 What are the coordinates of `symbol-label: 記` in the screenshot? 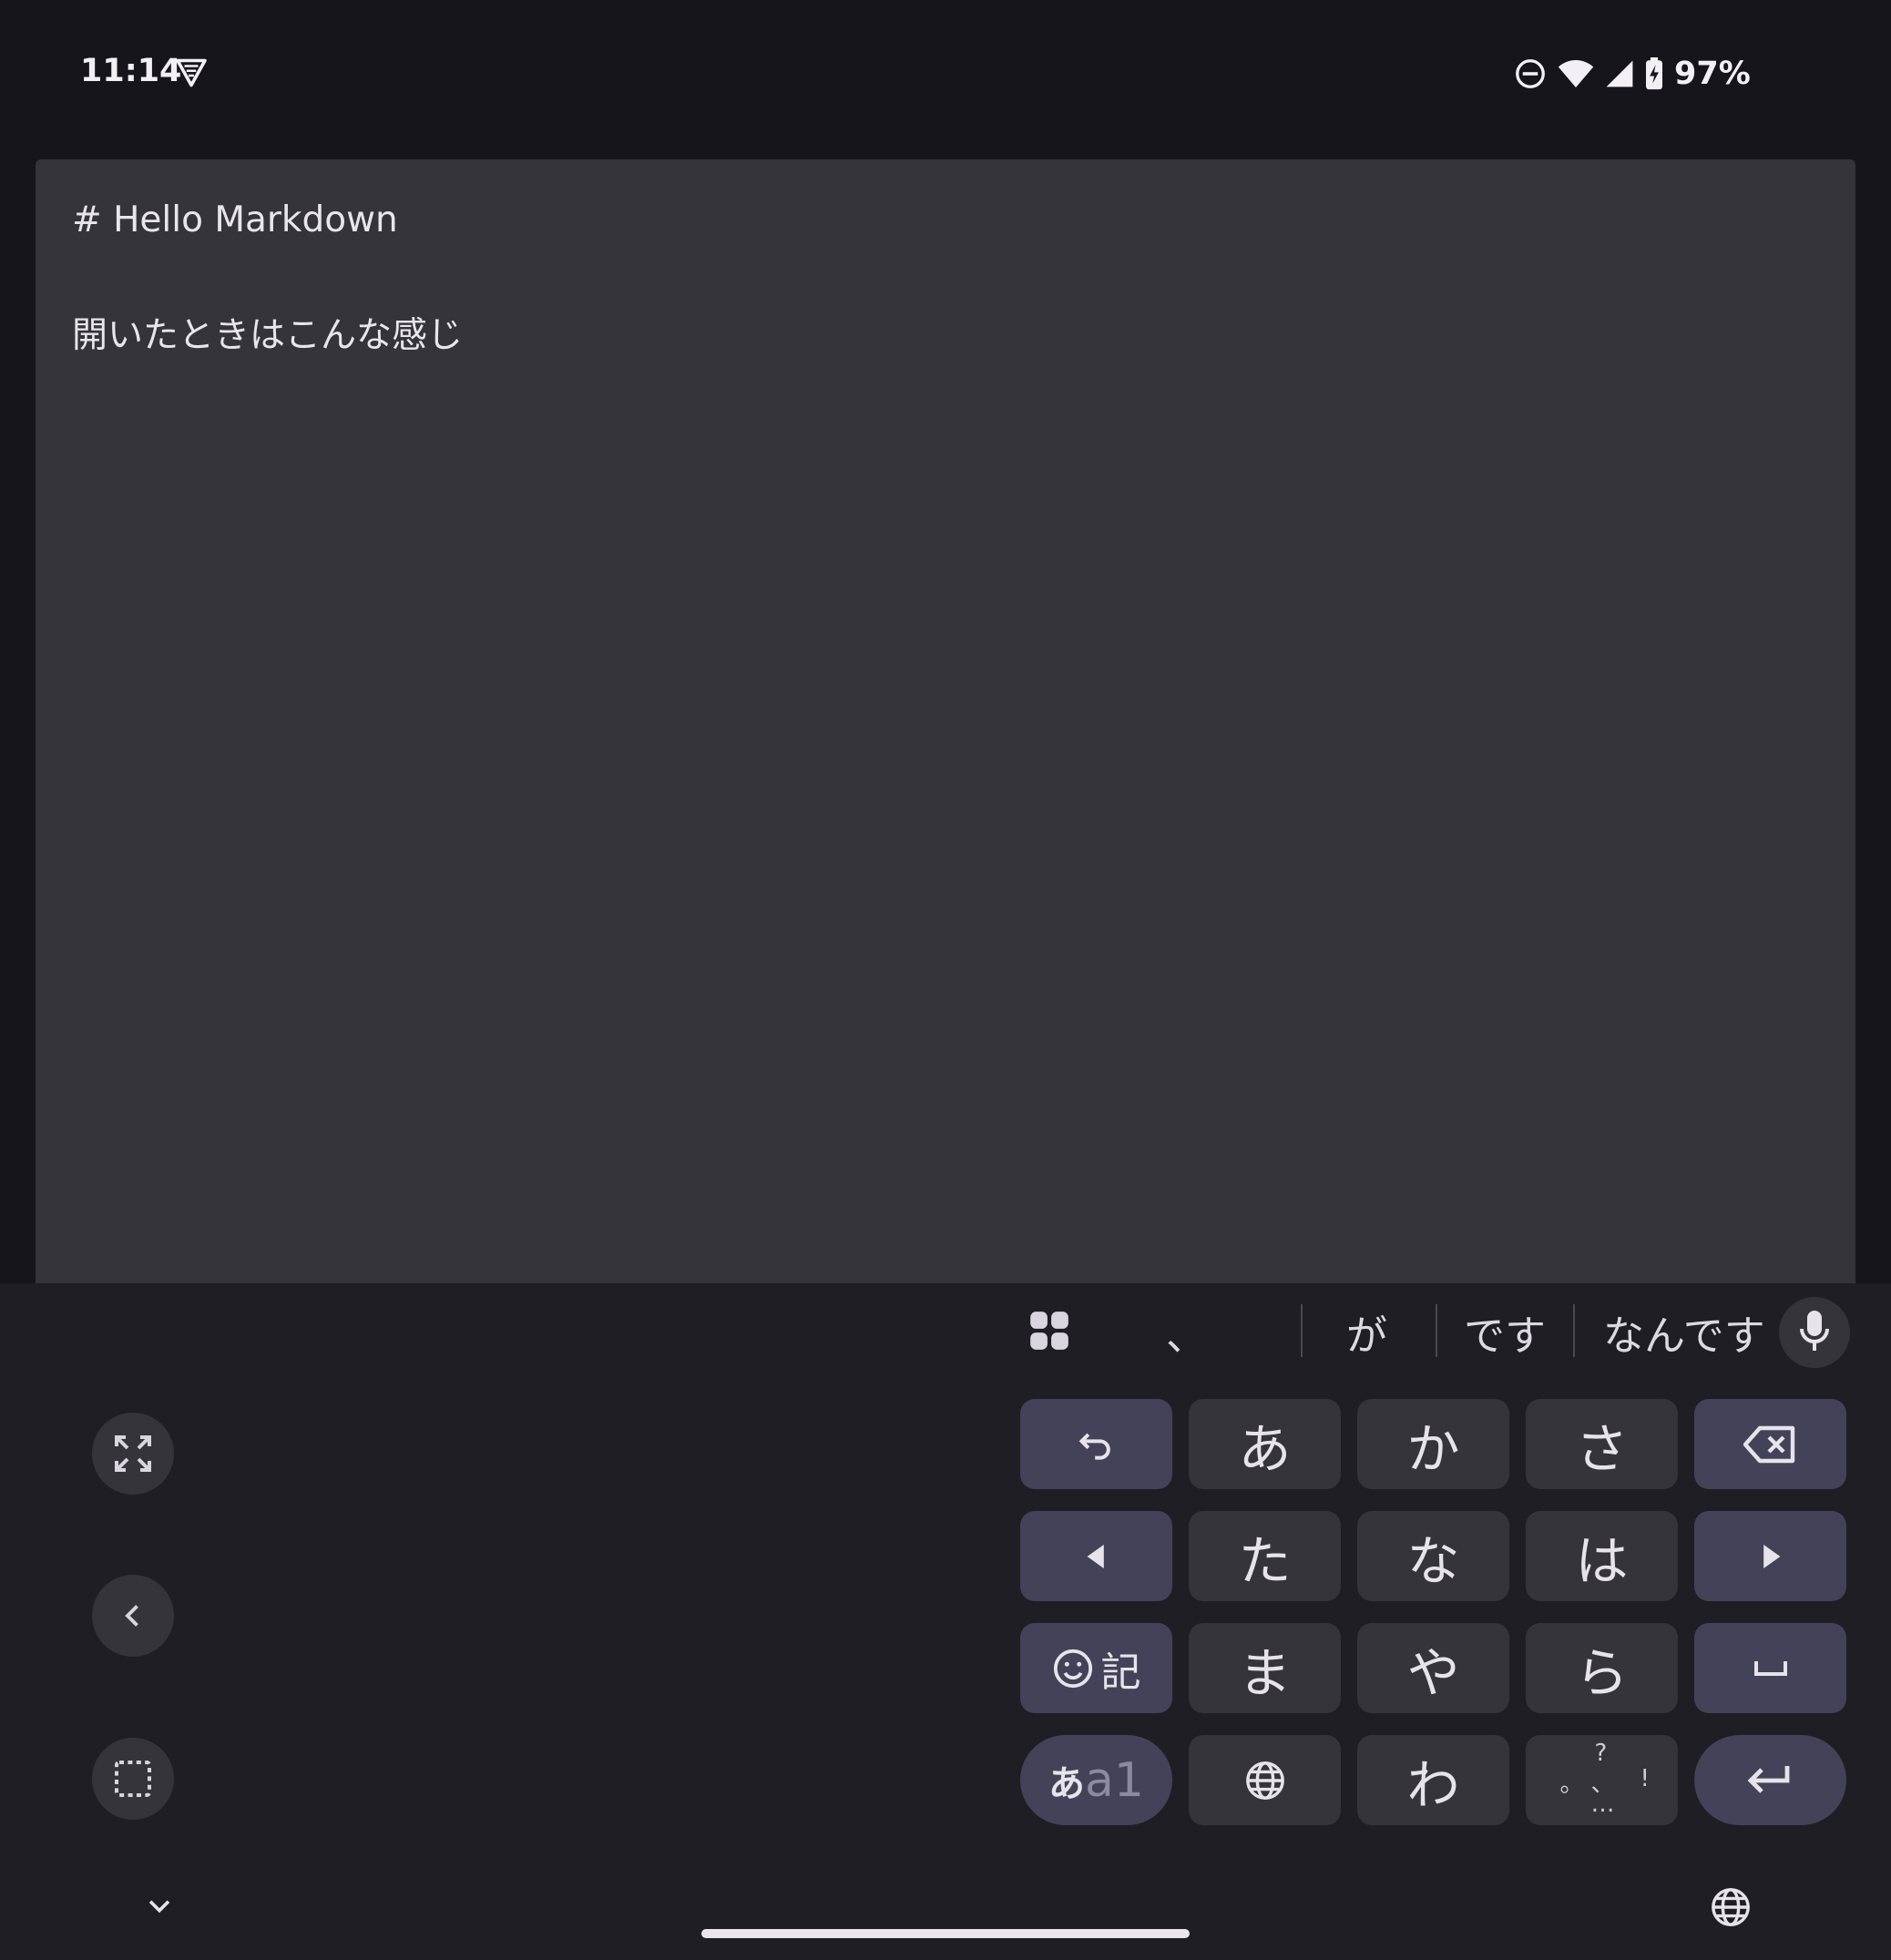 It's located at (1121, 1673).